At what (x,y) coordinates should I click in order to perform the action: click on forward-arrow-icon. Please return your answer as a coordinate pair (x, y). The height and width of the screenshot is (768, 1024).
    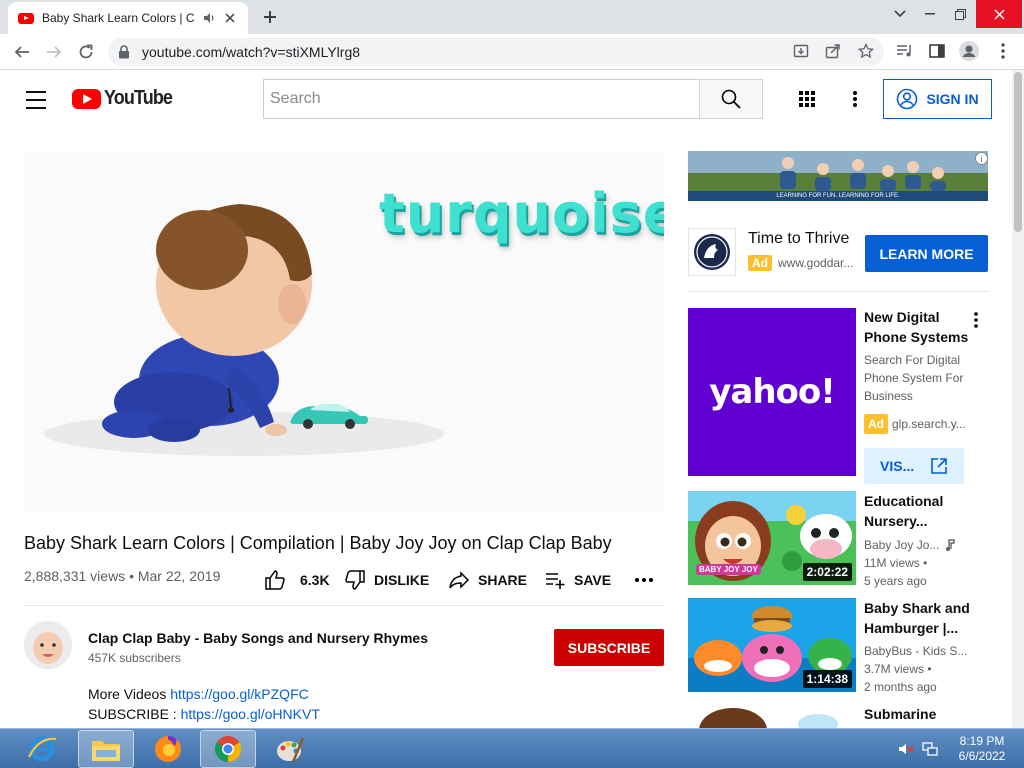
    Looking at the image, I should click on (54, 52).